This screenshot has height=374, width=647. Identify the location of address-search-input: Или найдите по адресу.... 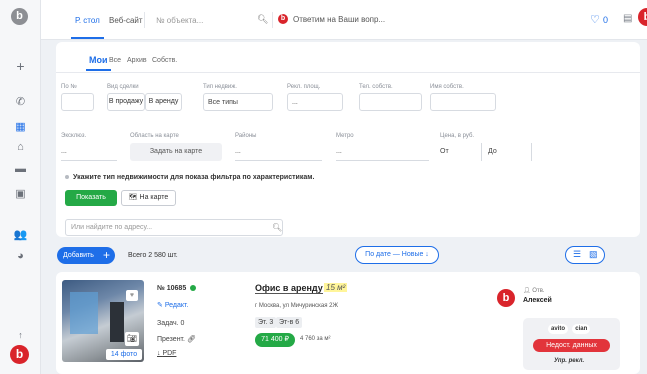
(174, 227).